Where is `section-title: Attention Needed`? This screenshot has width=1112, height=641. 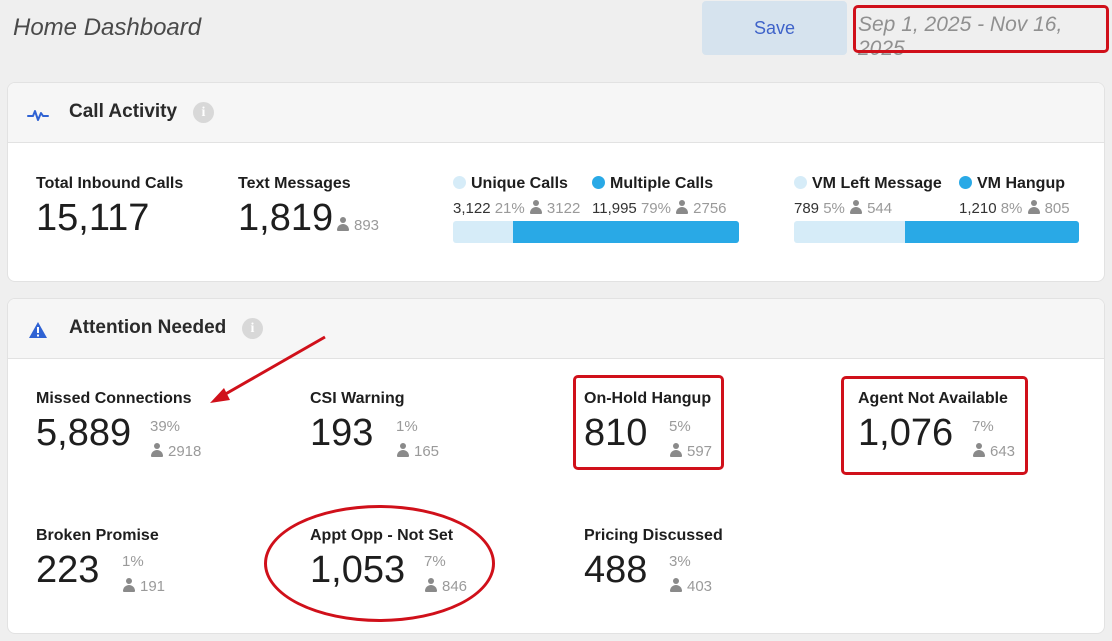 section-title: Attention Needed is located at coordinates (148, 327).